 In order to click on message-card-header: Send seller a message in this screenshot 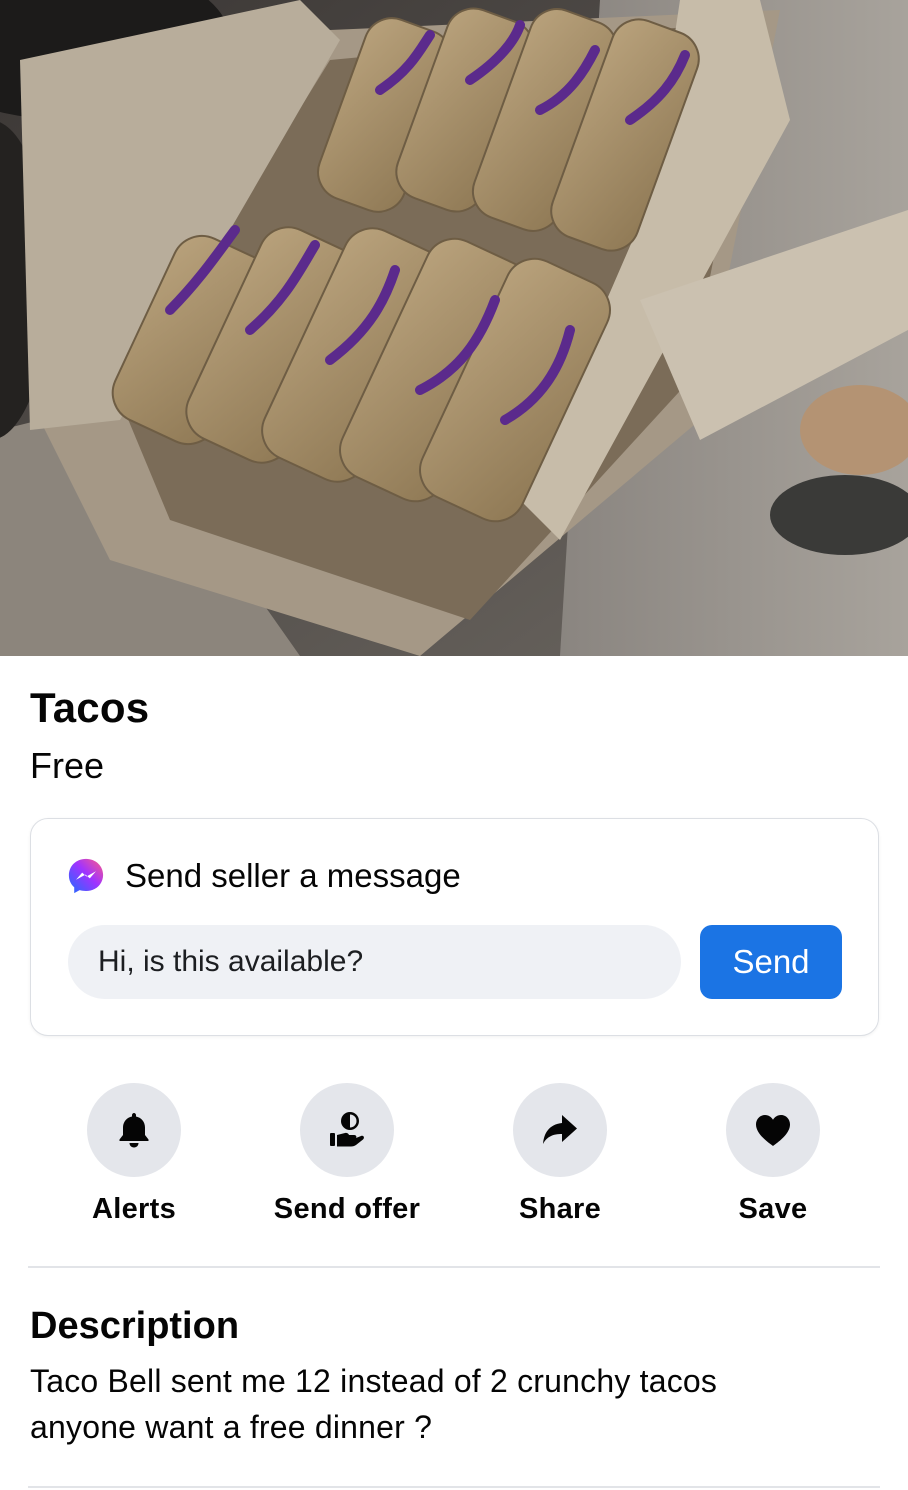, I will do `click(264, 876)`.